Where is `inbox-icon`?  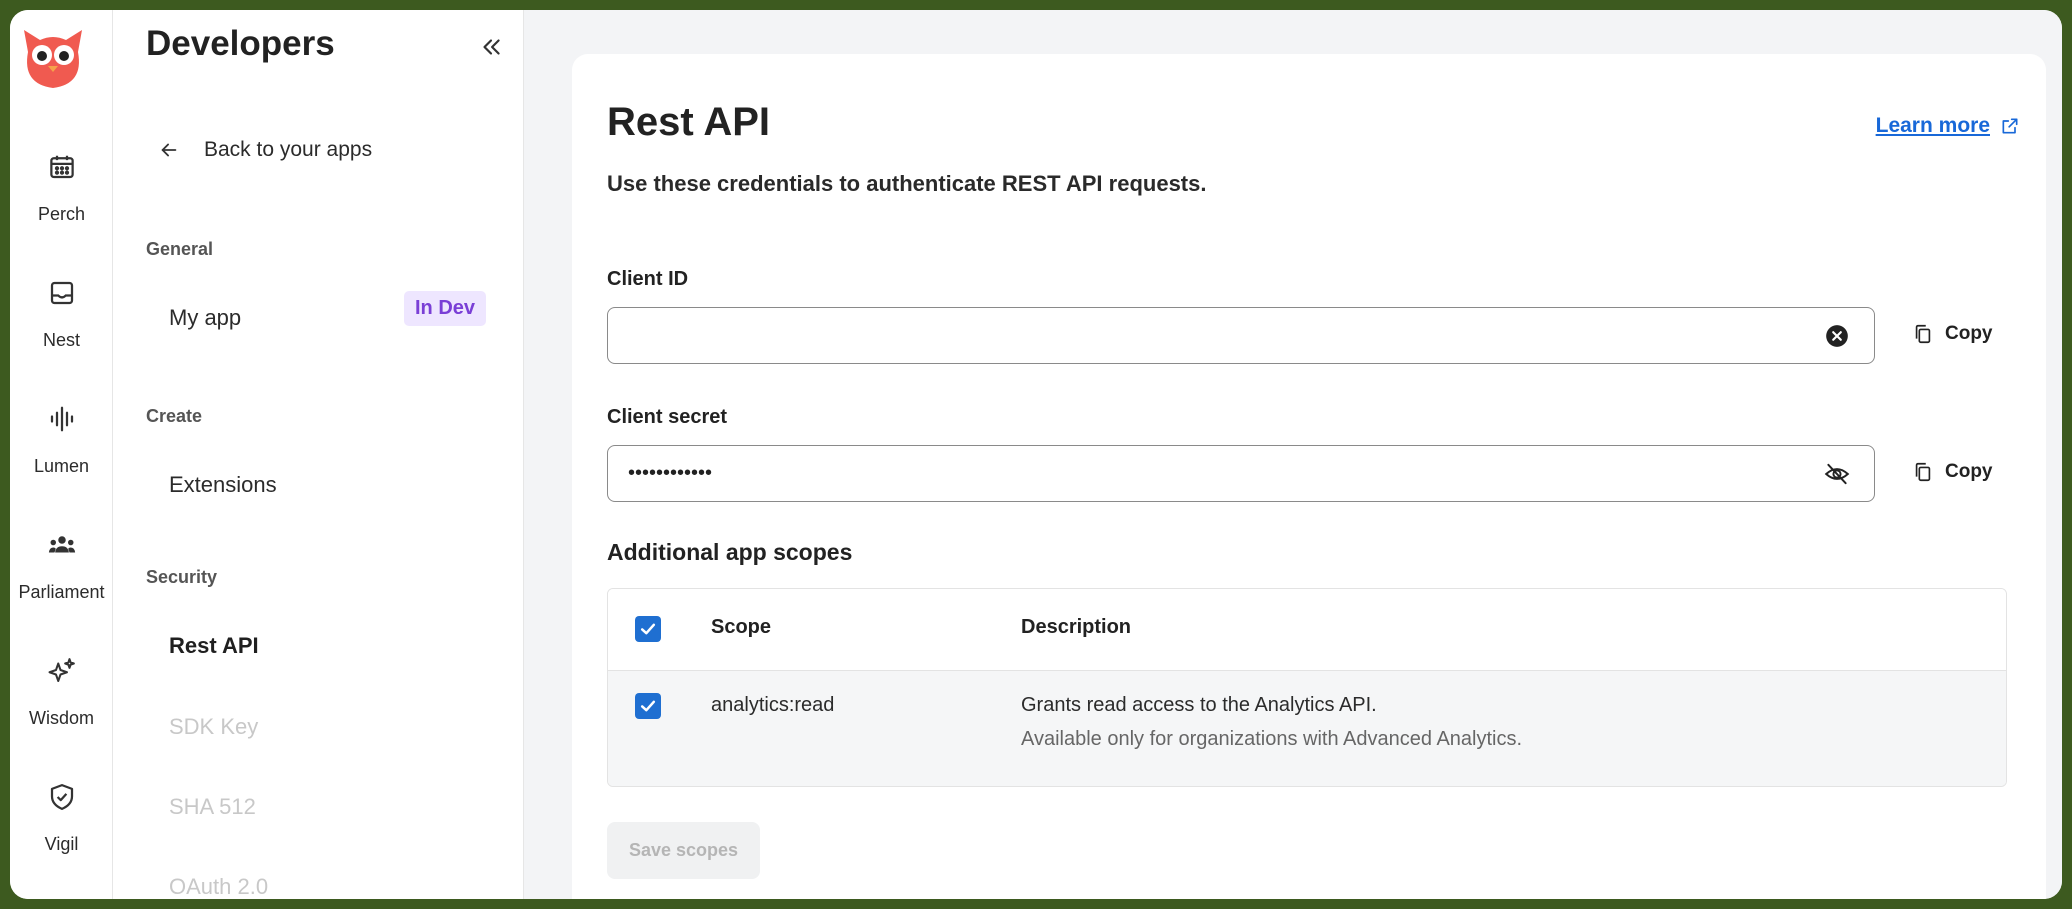
inbox-icon is located at coordinates (61, 293).